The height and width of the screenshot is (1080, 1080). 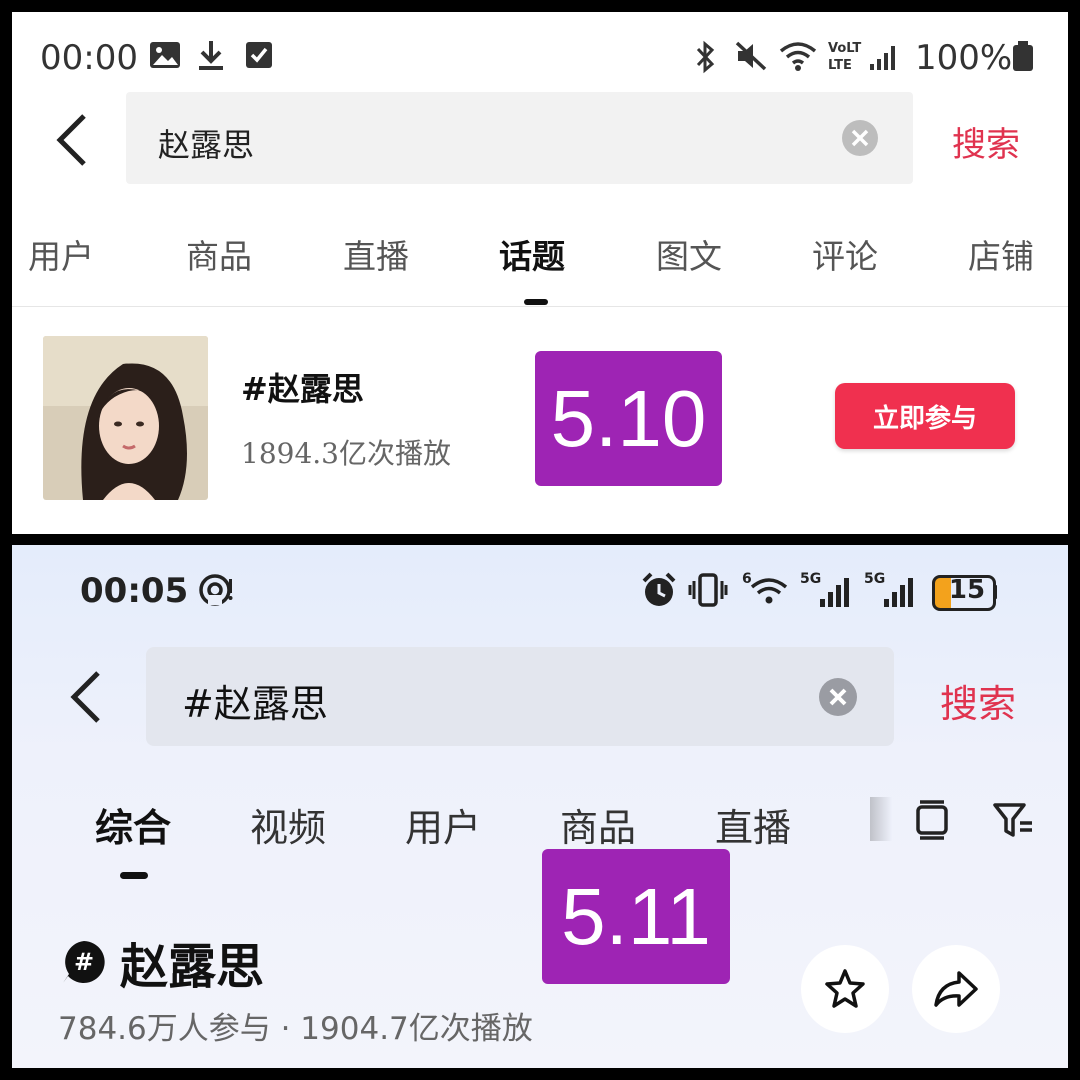 I want to click on share-button, so click(x=956, y=989).